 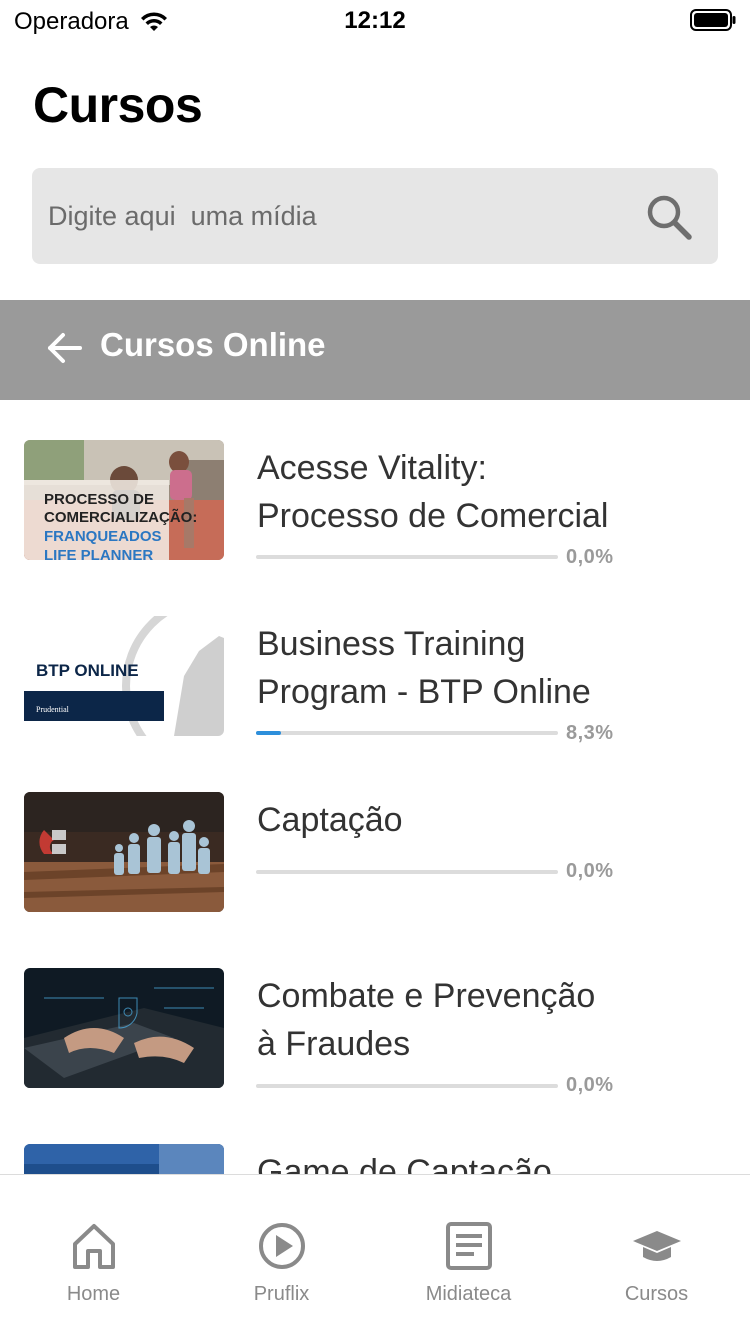 What do you see at coordinates (93, 1294) in the screenshot?
I see `tab-label: Home` at bounding box center [93, 1294].